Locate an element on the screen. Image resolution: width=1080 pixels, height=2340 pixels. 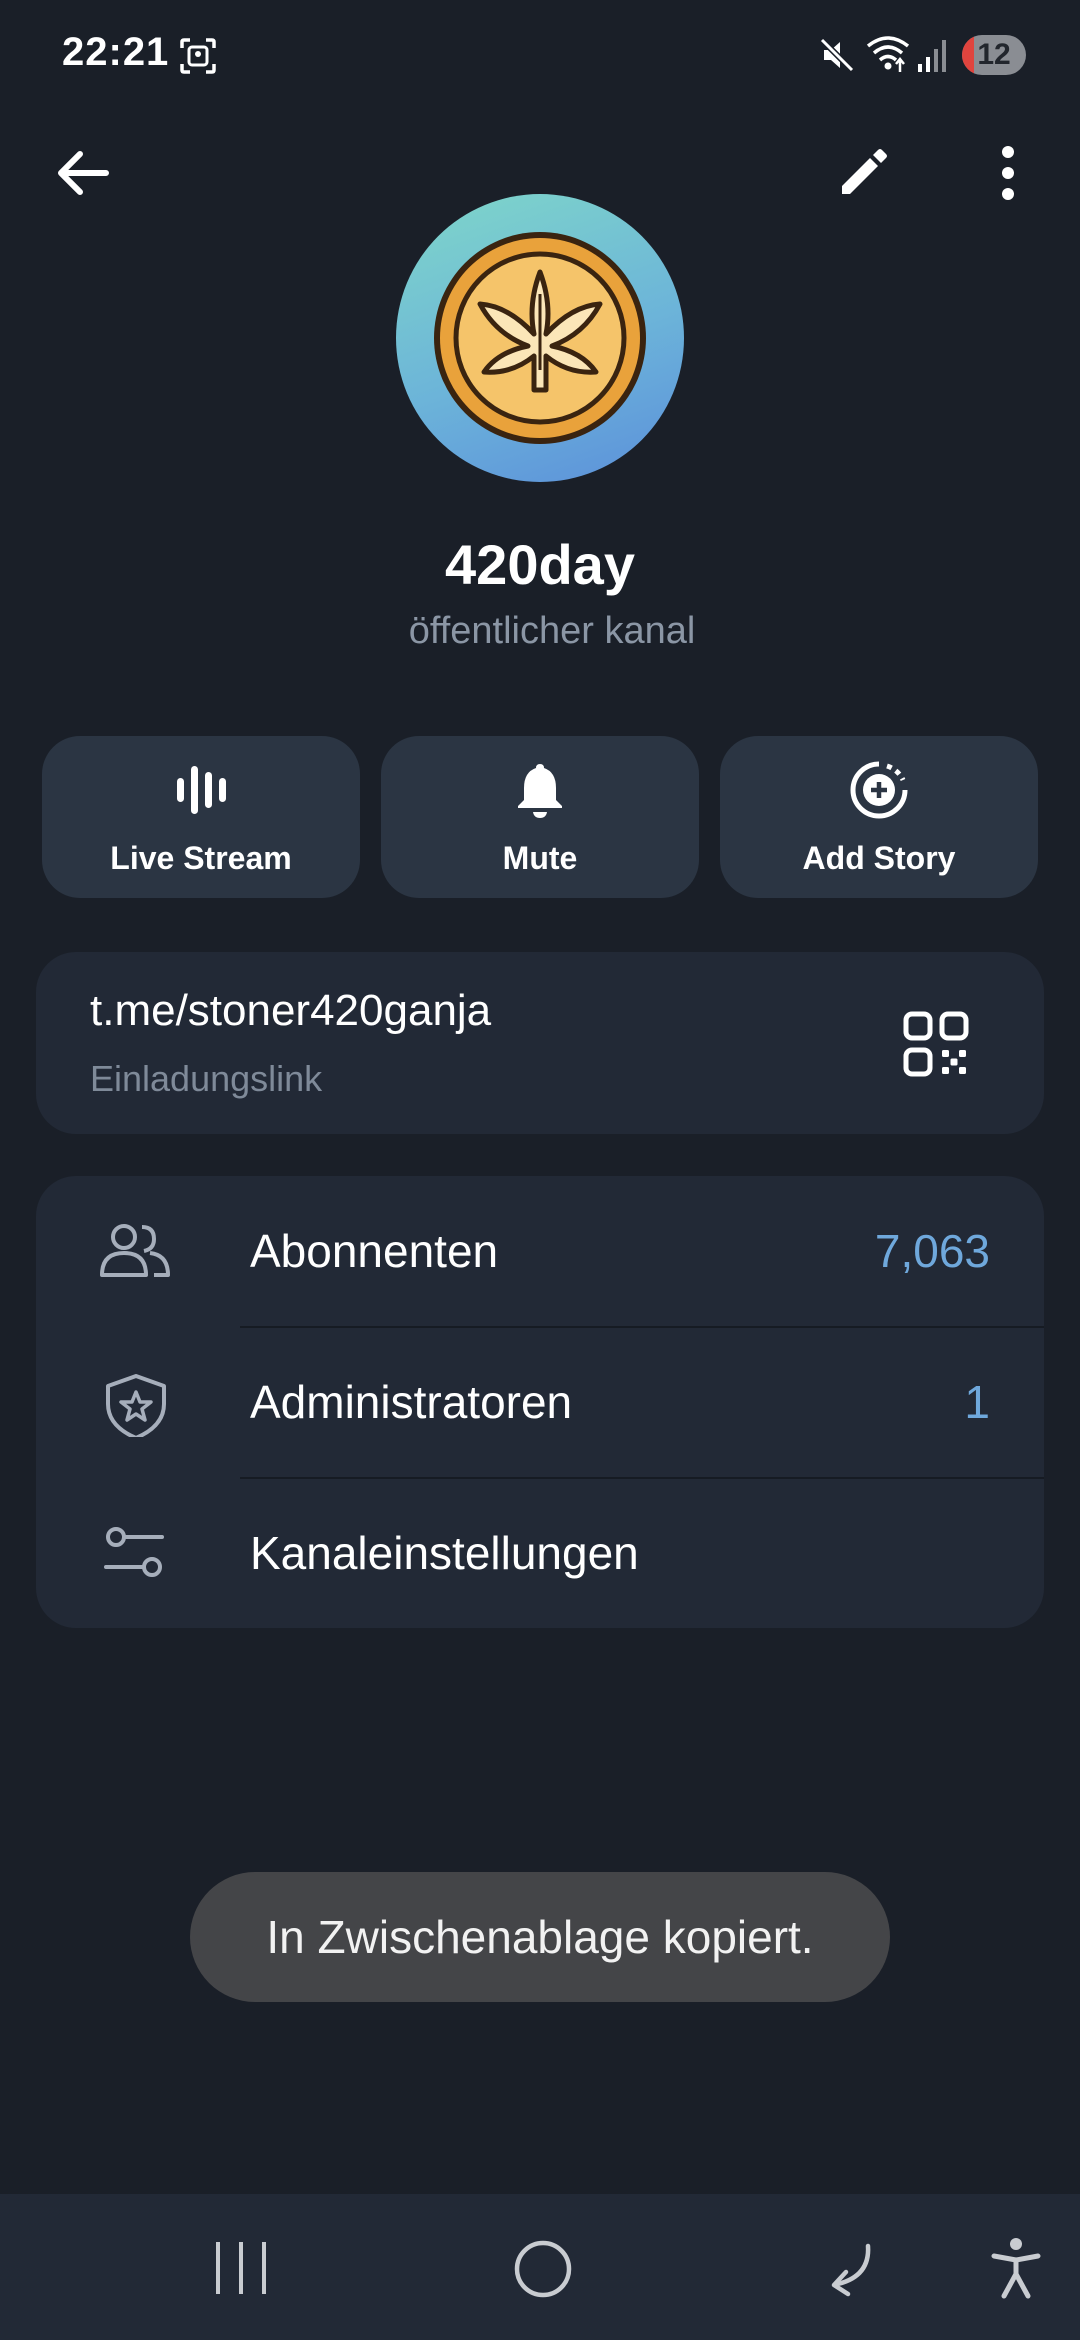
signal-icon is located at coordinates (932, 56).